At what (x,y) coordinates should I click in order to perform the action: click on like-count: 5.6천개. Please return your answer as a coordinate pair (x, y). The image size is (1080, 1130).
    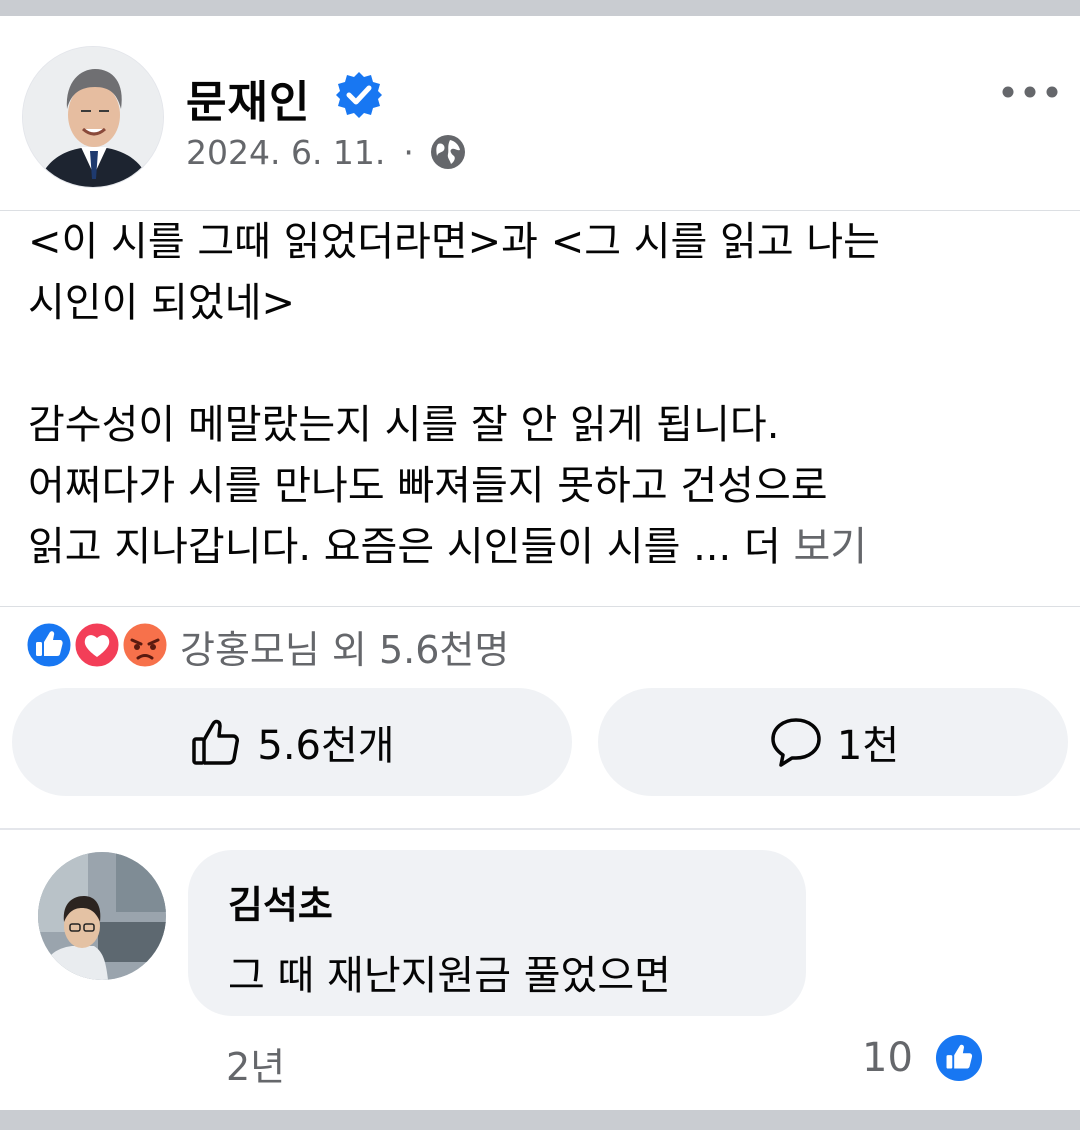
    Looking at the image, I should click on (326, 746).